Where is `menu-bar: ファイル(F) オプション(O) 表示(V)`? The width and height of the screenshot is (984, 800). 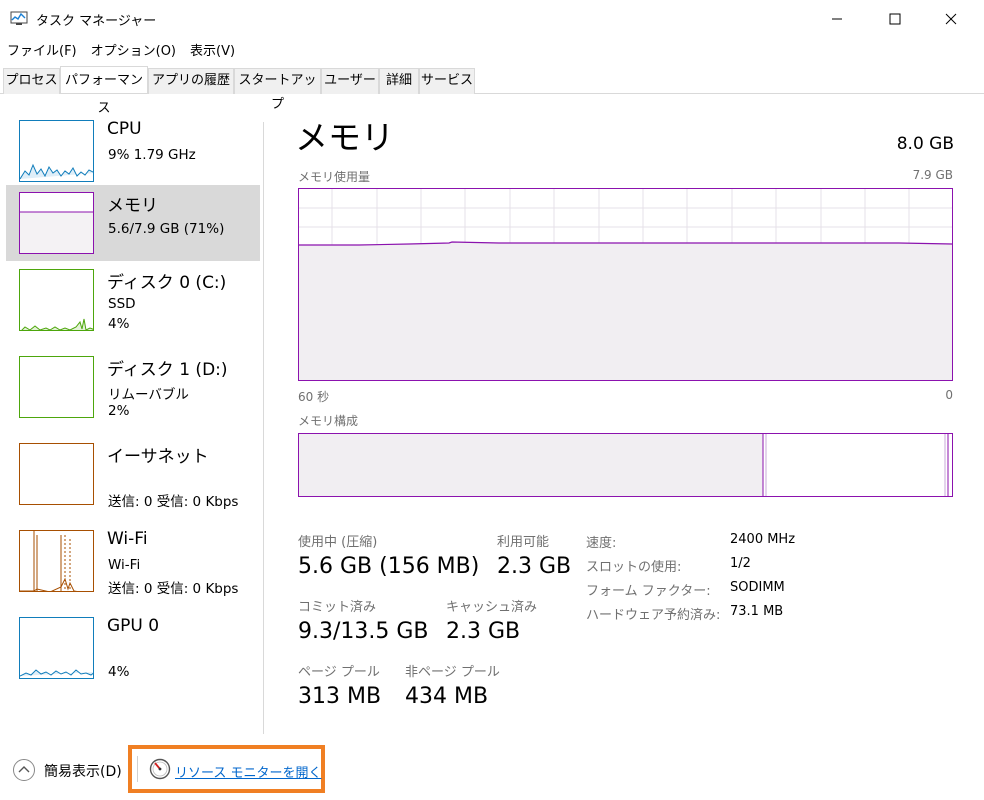
menu-bar: ファイル(F) オプション(O) 表示(V) is located at coordinates (121, 51).